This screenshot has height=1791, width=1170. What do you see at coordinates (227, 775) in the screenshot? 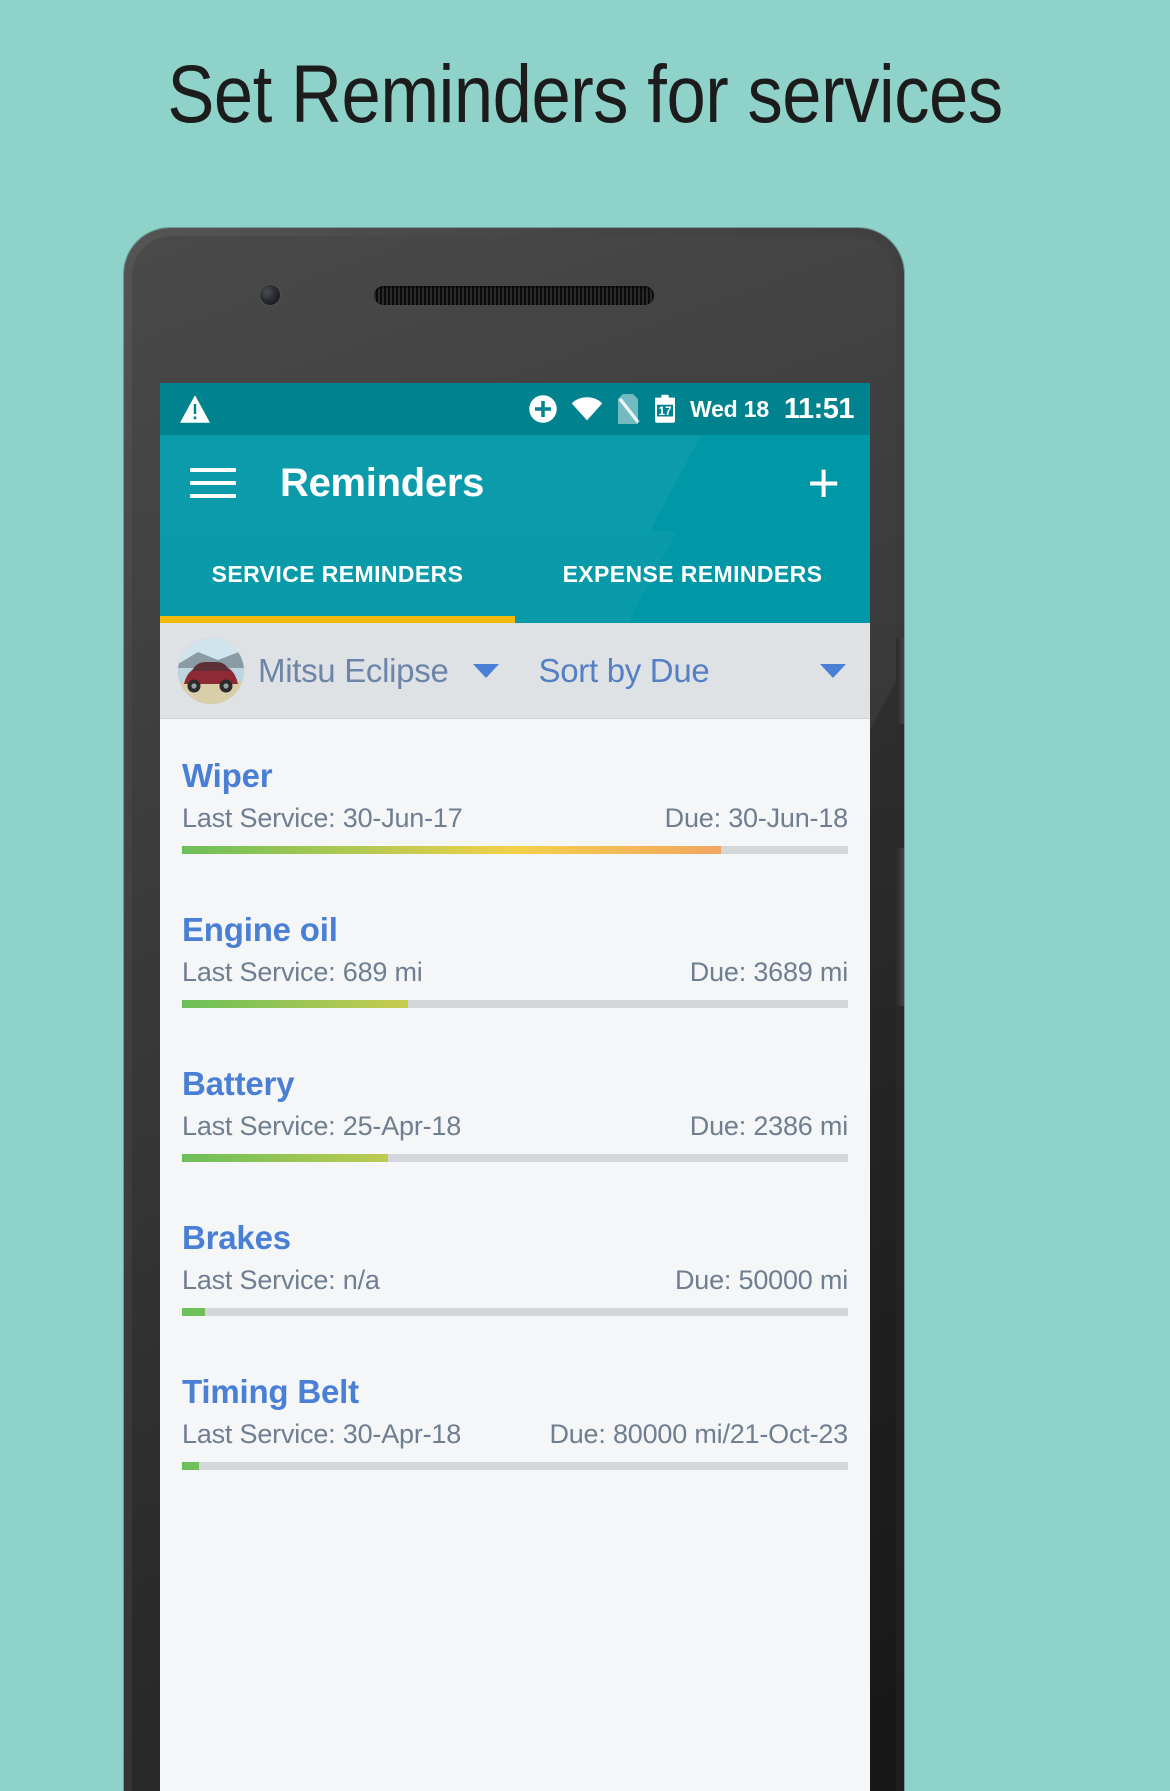
I see `reminder-title: Wiper` at bounding box center [227, 775].